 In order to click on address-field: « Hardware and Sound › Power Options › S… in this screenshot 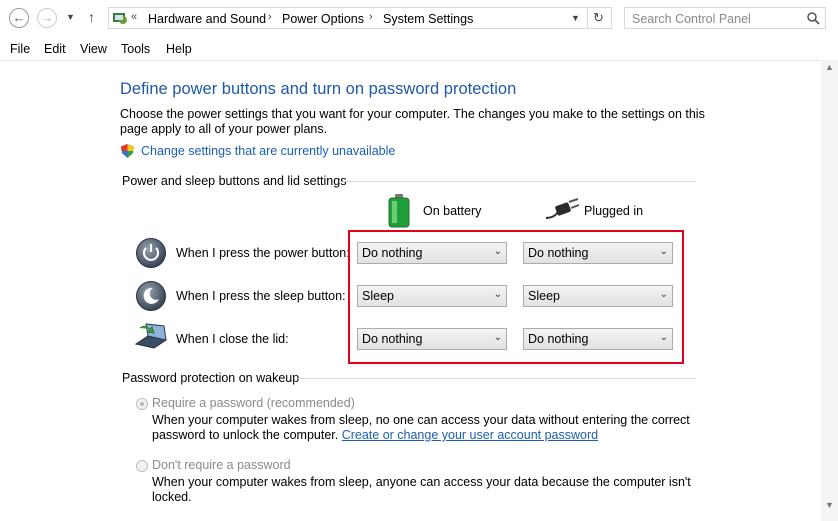, I will do `click(360, 18)`.